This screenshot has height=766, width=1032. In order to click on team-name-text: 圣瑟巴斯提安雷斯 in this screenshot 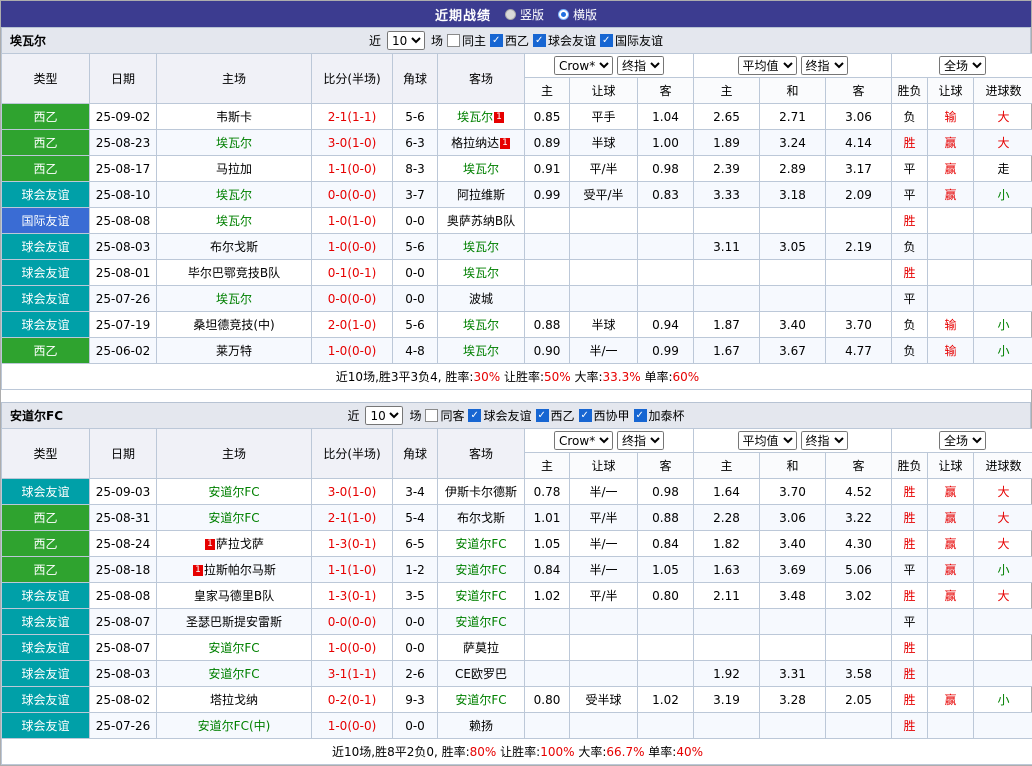, I will do `click(234, 622)`.